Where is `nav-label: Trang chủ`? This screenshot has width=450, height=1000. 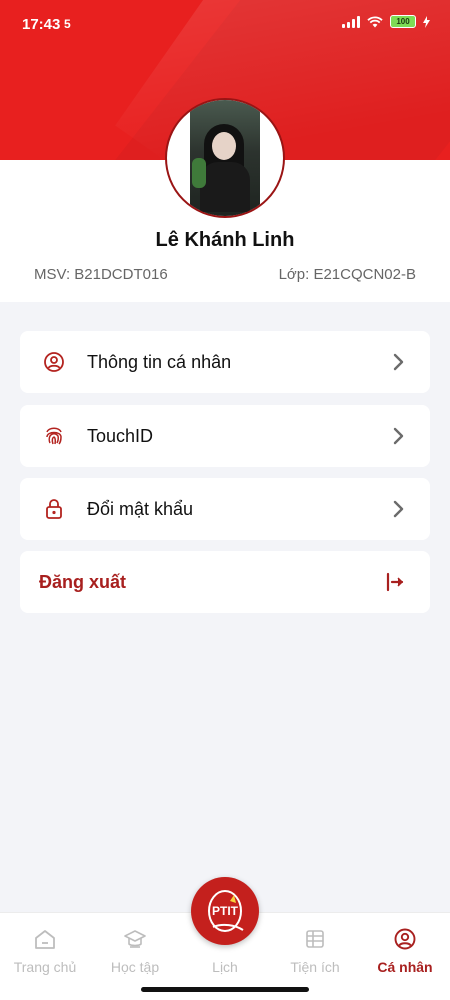
nav-label: Trang chủ is located at coordinates (45, 967).